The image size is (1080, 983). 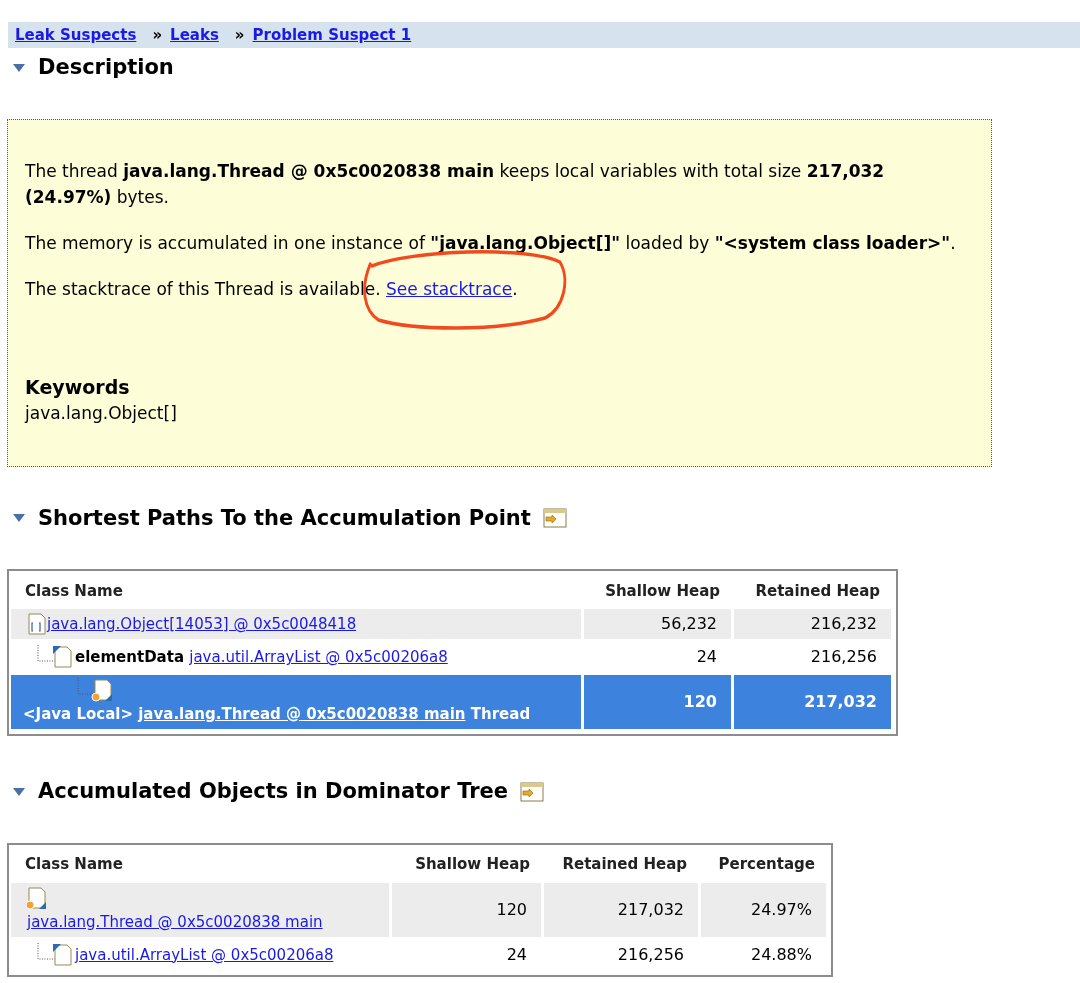 I want to click on table-cell-text: 56,232, so click(x=689, y=624).